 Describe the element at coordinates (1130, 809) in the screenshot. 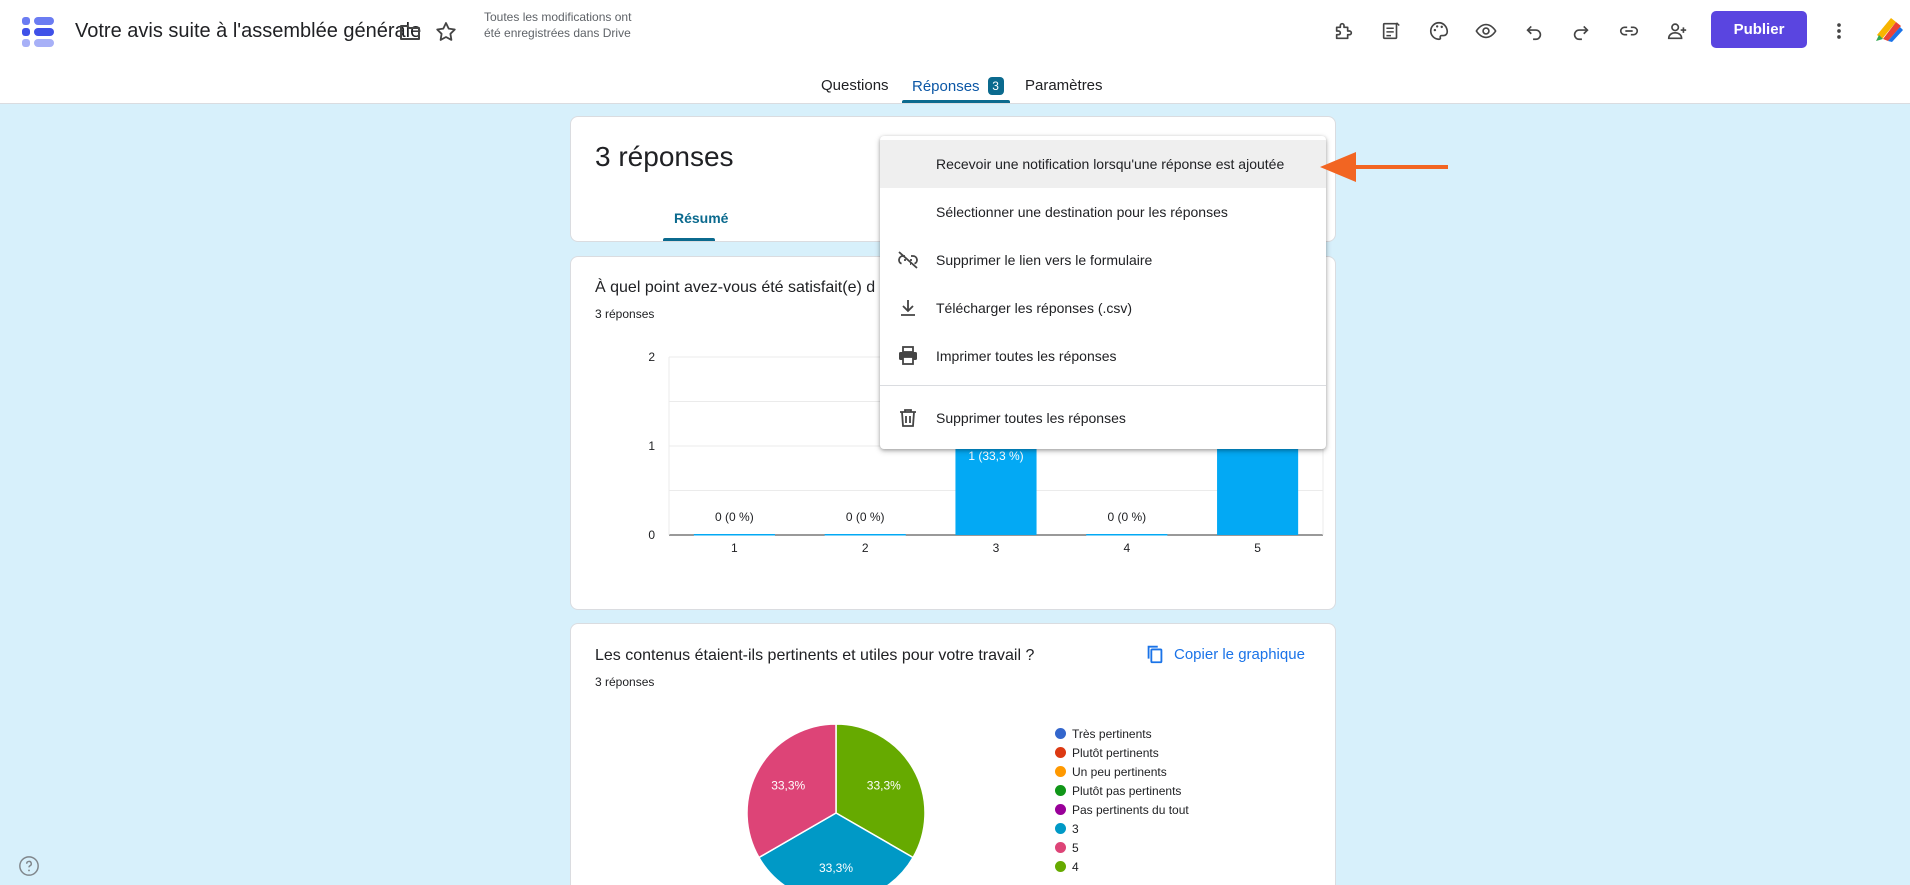

I see `legend-label: Pas pertinents du tout` at that location.